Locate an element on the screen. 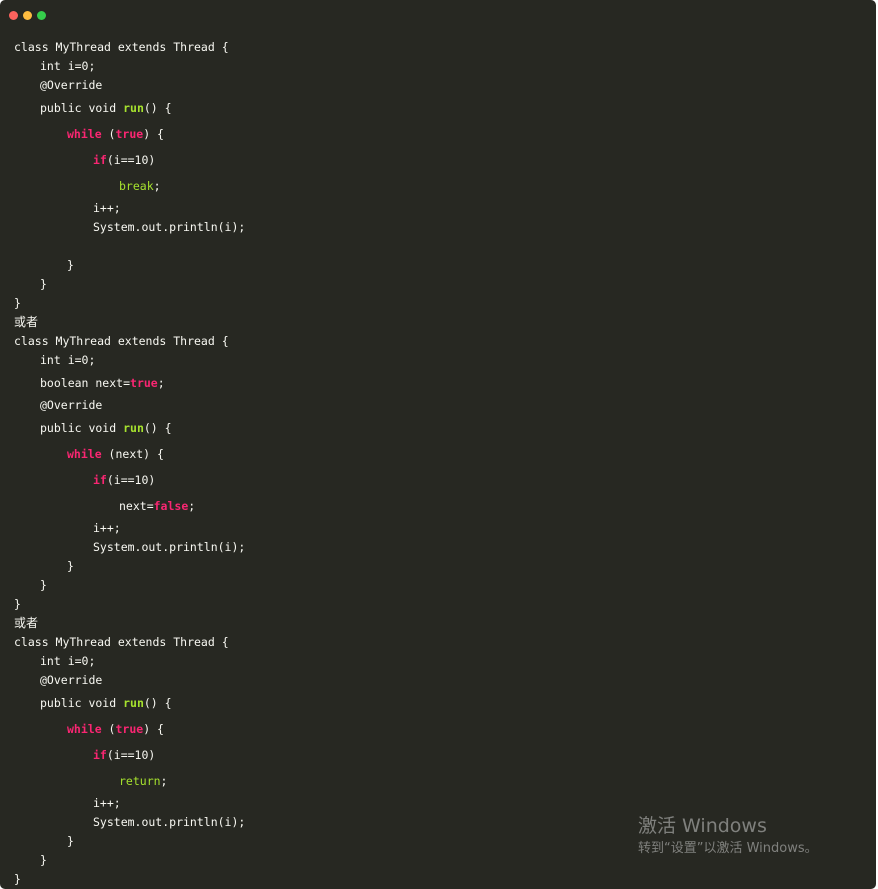 This screenshot has width=878, height=889. code-line: next=false; is located at coordinates (157, 506).